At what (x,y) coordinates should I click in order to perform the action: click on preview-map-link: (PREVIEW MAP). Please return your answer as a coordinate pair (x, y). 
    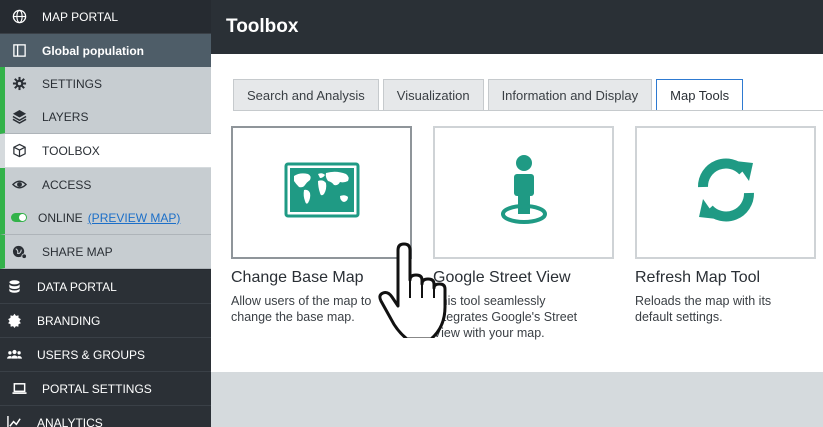
    Looking at the image, I should click on (134, 218).